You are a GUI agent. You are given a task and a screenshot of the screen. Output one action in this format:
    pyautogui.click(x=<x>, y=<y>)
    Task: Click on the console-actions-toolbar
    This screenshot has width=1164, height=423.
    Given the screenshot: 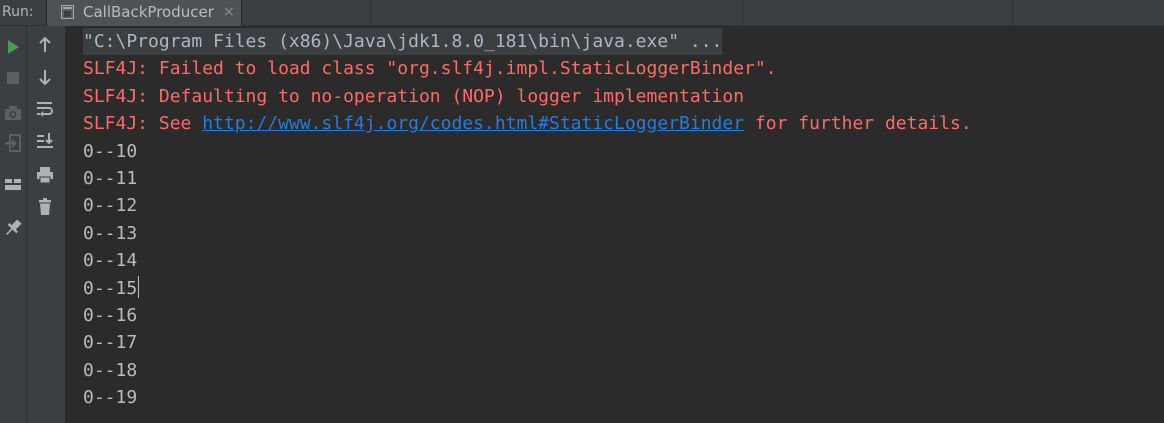 What is the action you would take?
    pyautogui.click(x=46, y=224)
    